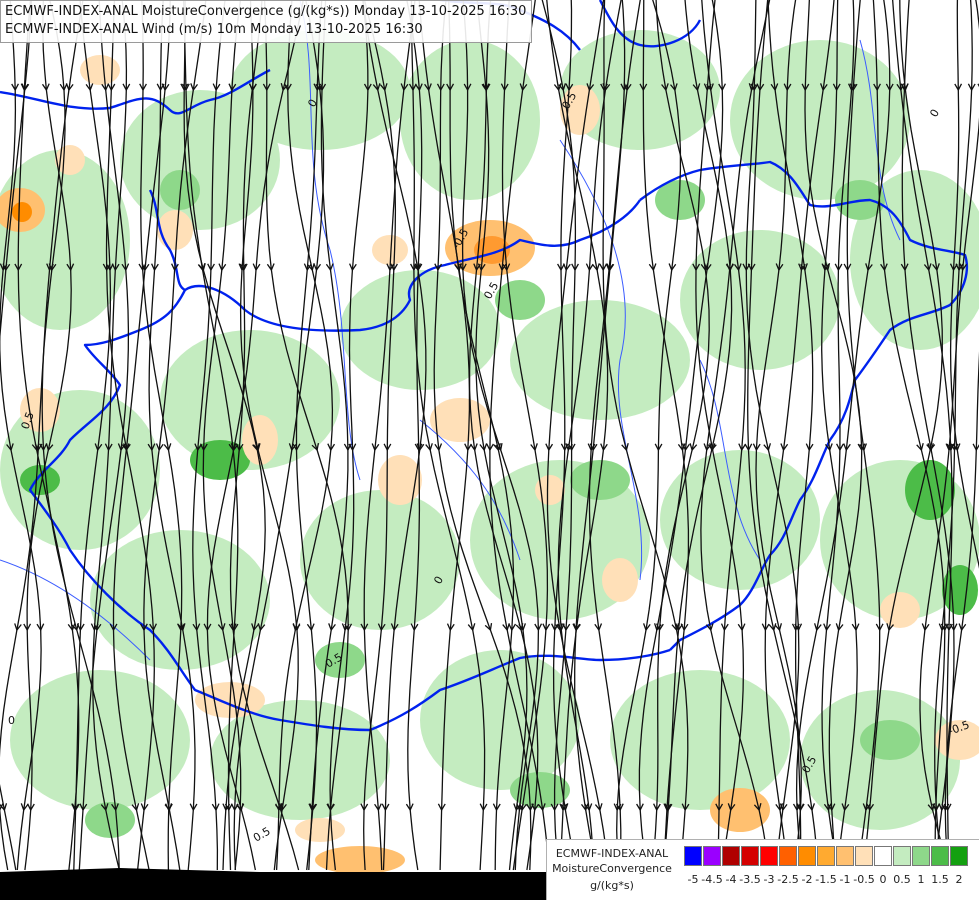  I want to click on legend-model: ECMWF-INDEX-ANAL, so click(612, 853).